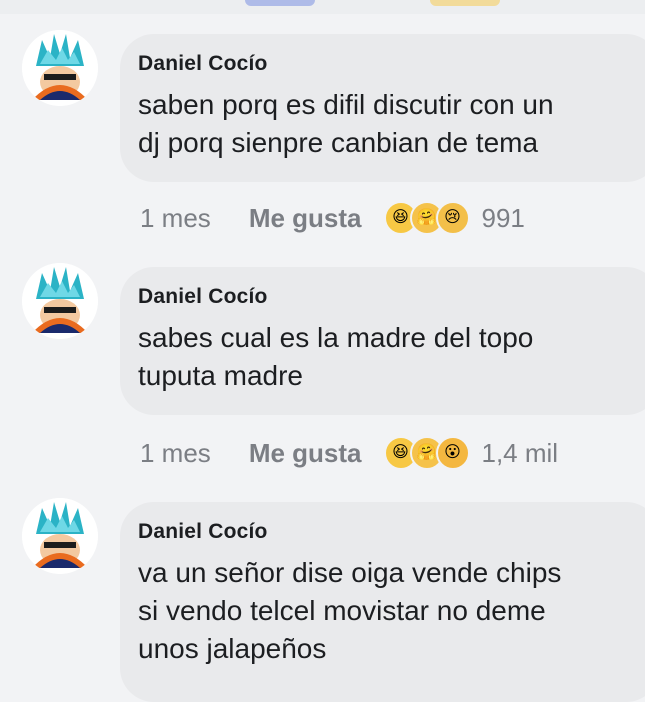 This screenshot has height=702, width=645. What do you see at coordinates (338, 142) in the screenshot?
I see `comment-text-line: dj porq sienpre canbian de tema` at bounding box center [338, 142].